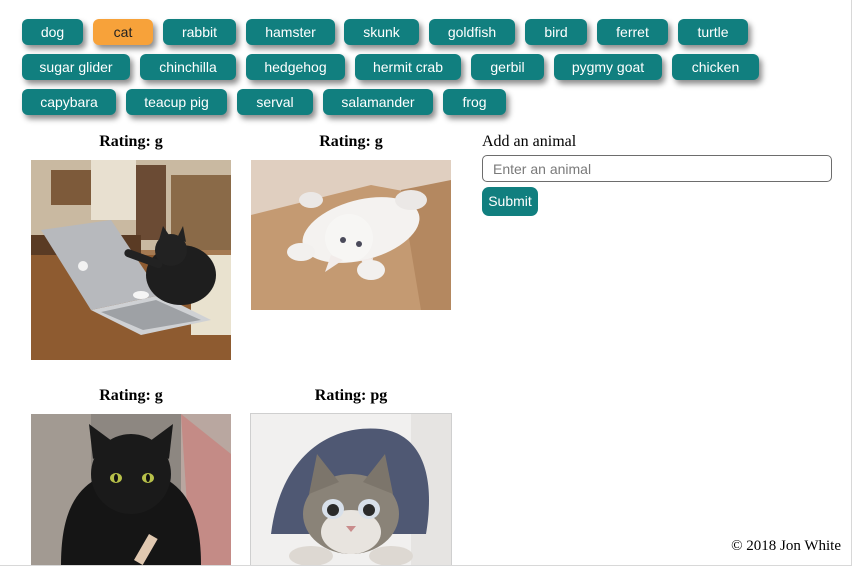 The height and width of the screenshot is (568, 853). Describe the element at coordinates (275, 102) in the screenshot. I see `animal-button-serval: serval` at that location.